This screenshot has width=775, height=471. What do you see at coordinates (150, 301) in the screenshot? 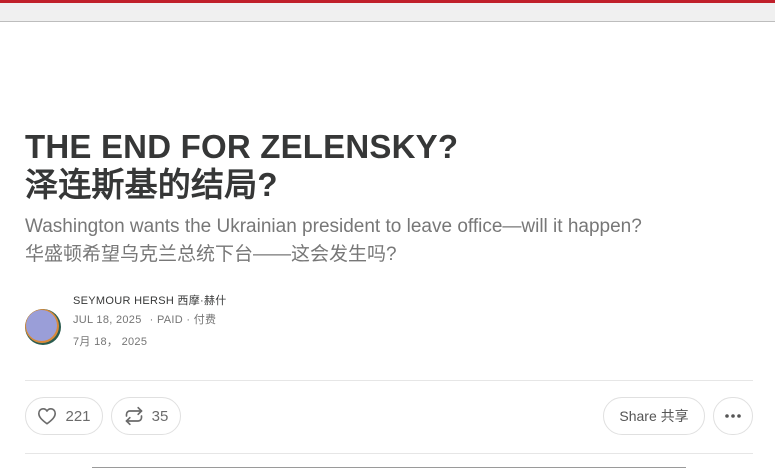
I see `author-name: SEYMOUR HERSH 西摩·赫什` at bounding box center [150, 301].